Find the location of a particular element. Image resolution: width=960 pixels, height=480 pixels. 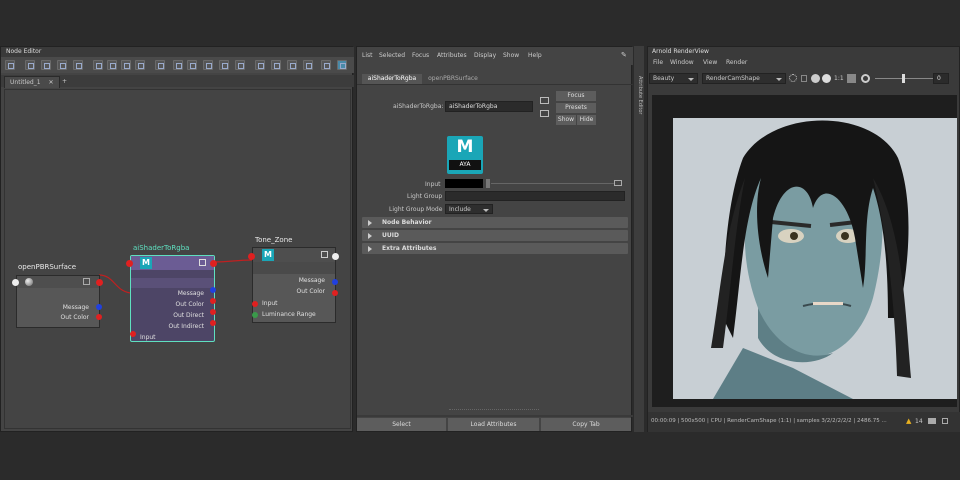

attribute-editor-side-tab: Attribute Editor is located at coordinates (639, 239).